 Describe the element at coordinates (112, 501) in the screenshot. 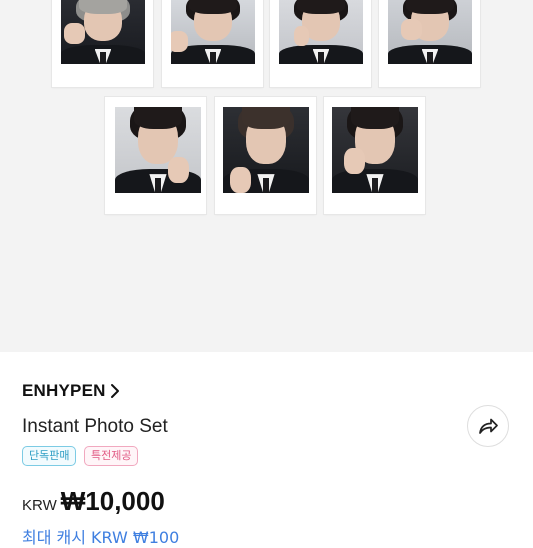

I see `price-amount: ₩10,000` at that location.